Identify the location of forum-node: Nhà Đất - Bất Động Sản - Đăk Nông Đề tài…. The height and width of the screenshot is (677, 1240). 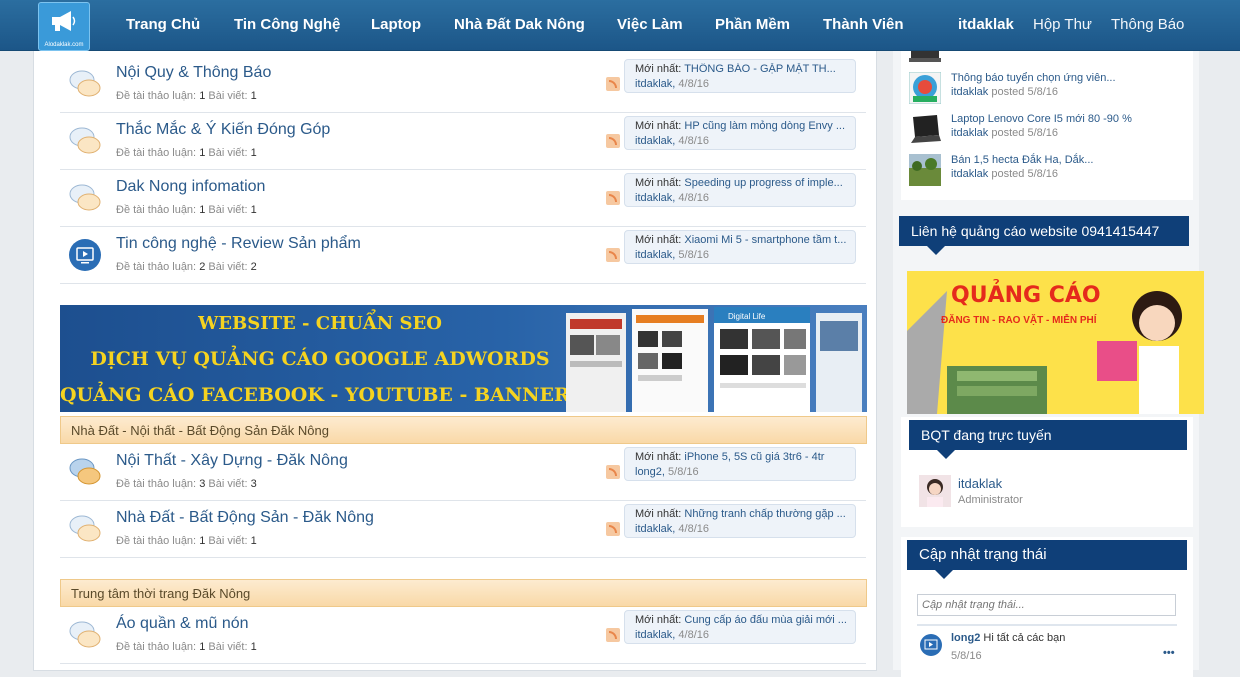
(463, 529).